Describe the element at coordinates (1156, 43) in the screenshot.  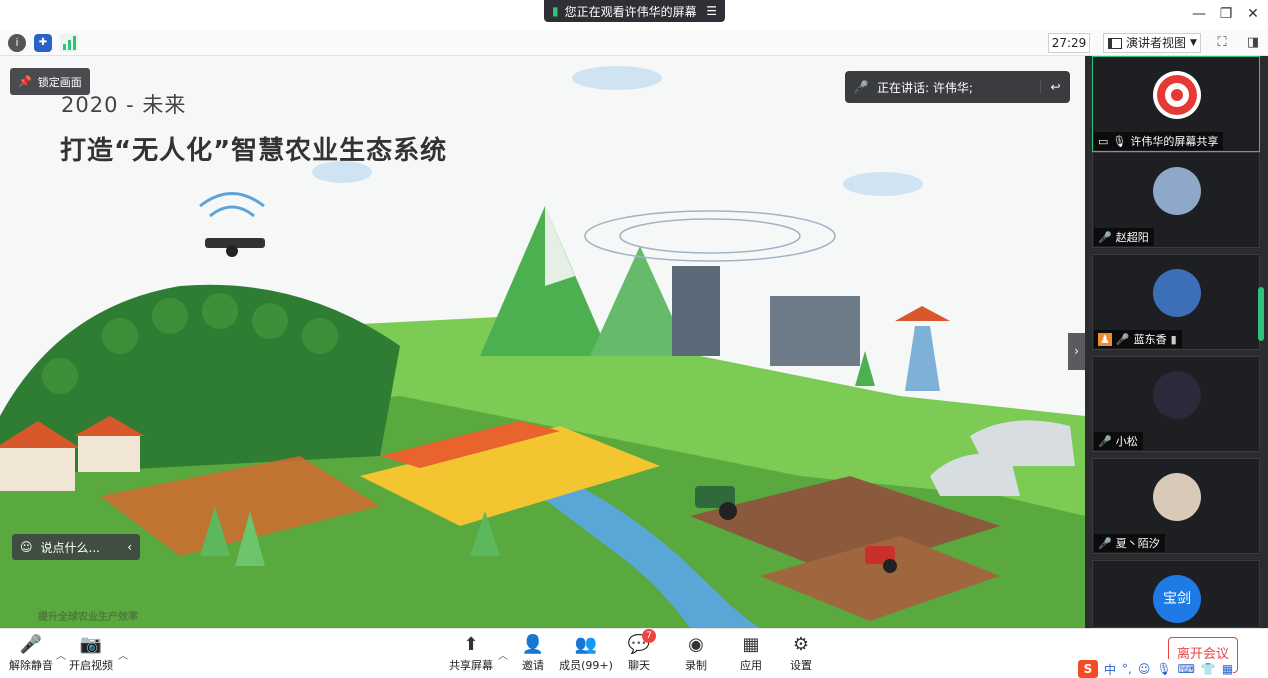
I see `view-mode-label: 演讲者视图` at that location.